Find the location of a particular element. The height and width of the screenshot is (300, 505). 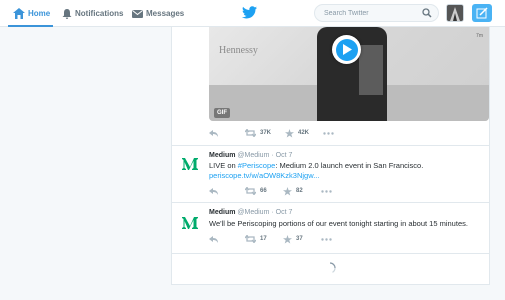

media-overlay-text: Hennessy is located at coordinates (238, 50).